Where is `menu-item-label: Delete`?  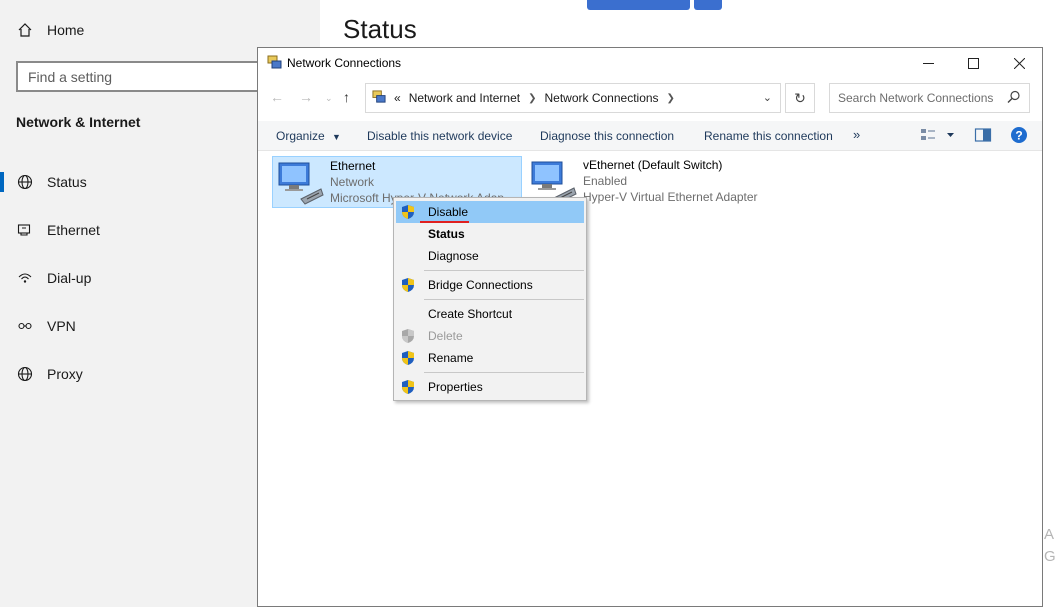 menu-item-label: Delete is located at coordinates (445, 336).